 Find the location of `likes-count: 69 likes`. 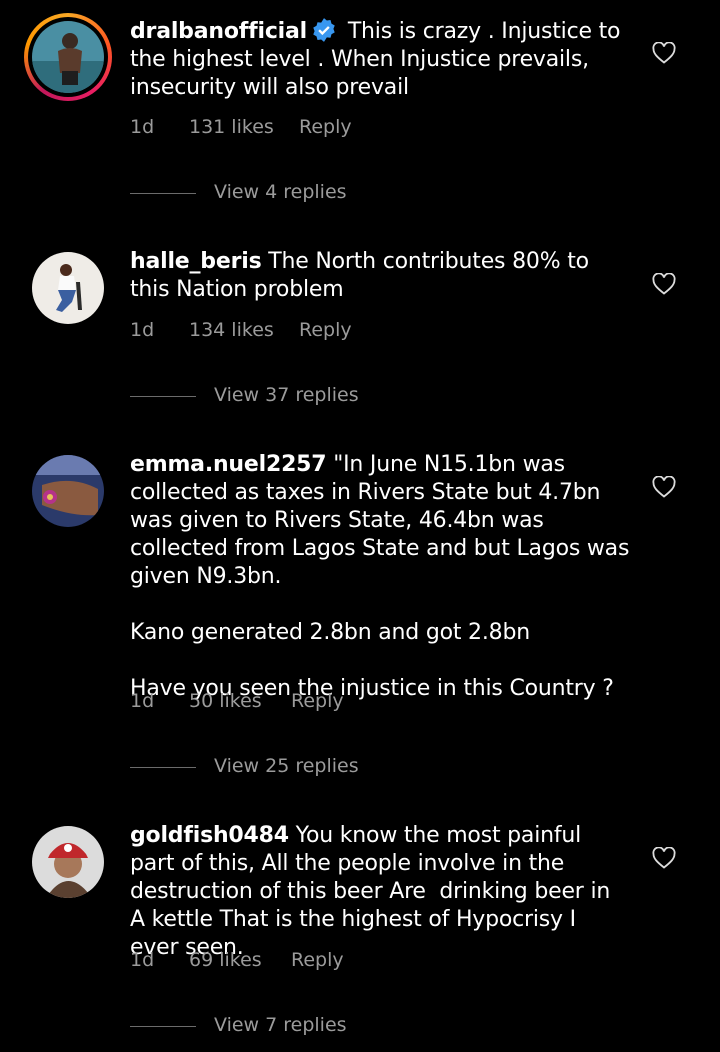

likes-count: 69 likes is located at coordinates (225, 960).